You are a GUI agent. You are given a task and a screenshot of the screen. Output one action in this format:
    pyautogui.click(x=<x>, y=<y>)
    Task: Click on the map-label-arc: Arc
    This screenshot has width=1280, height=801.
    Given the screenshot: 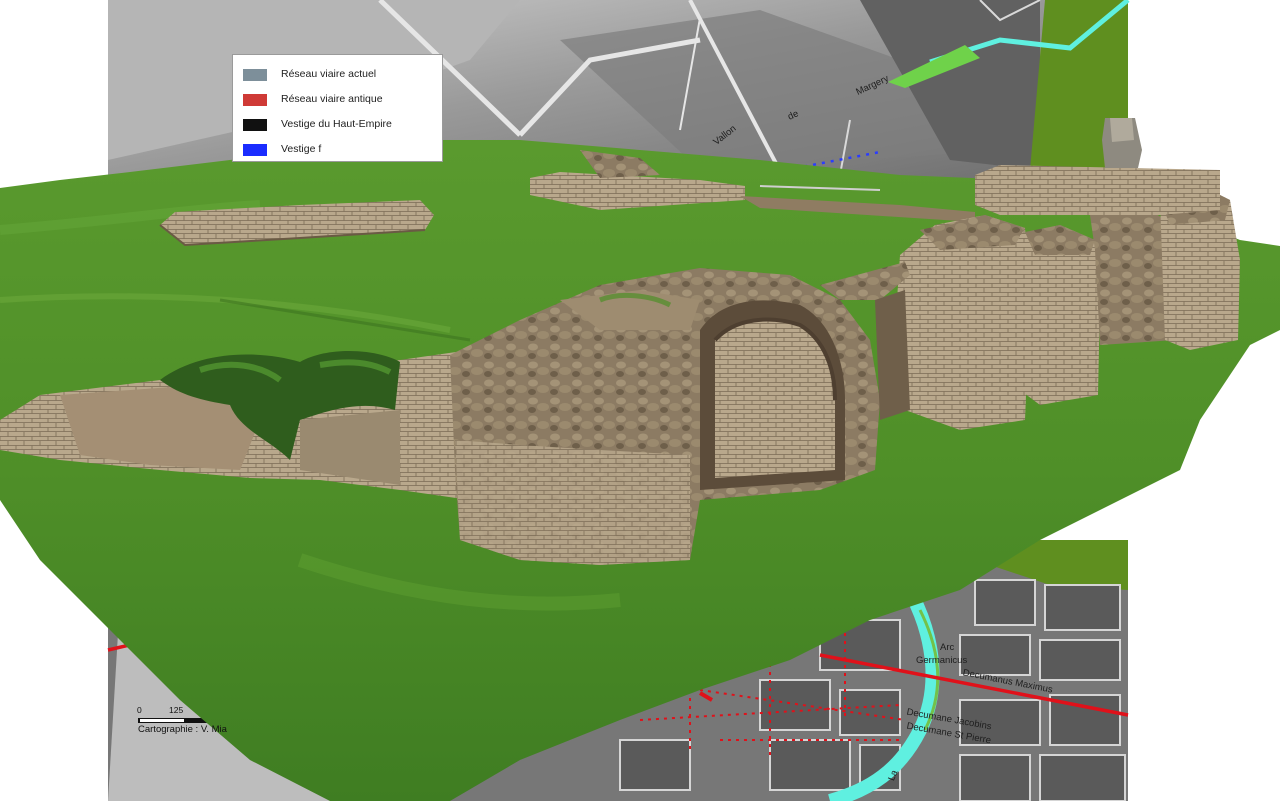 What is the action you would take?
    pyautogui.click(x=947, y=647)
    